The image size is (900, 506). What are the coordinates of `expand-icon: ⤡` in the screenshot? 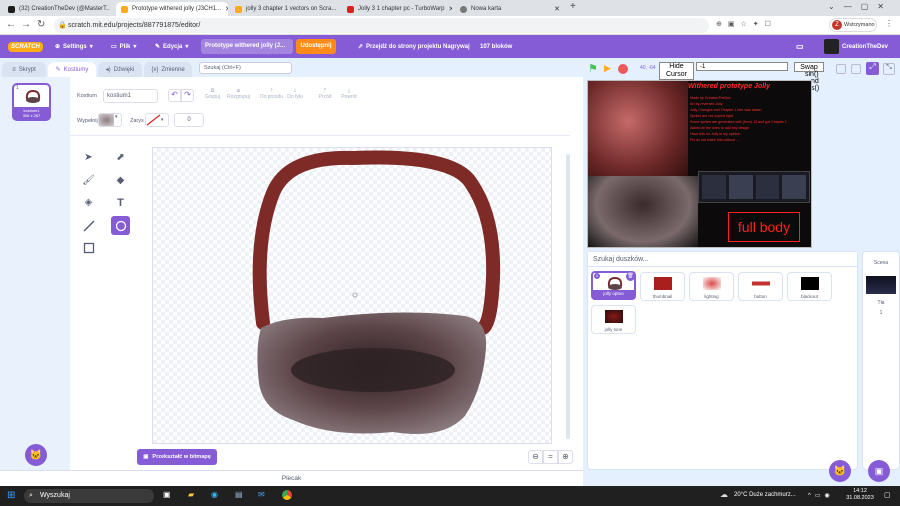 It's located at (889, 69).